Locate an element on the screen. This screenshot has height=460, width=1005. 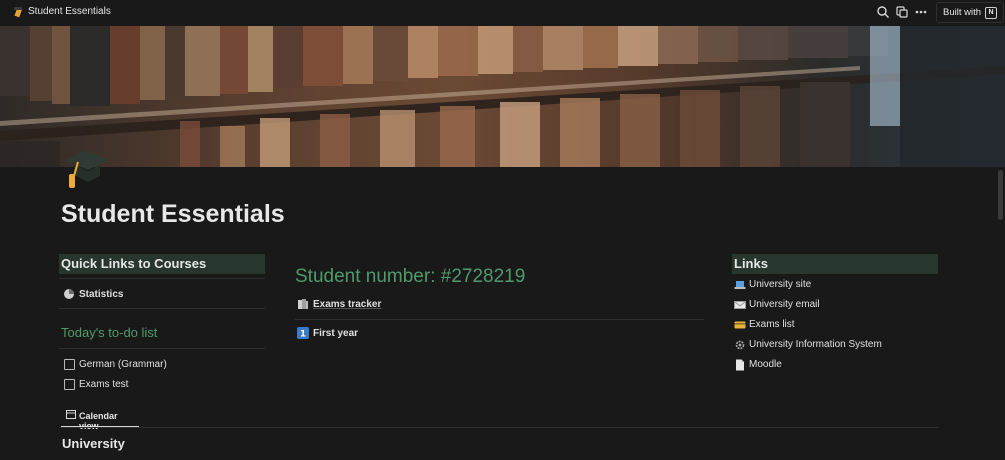
svg-text: 1 is located at coordinates (303, 335).